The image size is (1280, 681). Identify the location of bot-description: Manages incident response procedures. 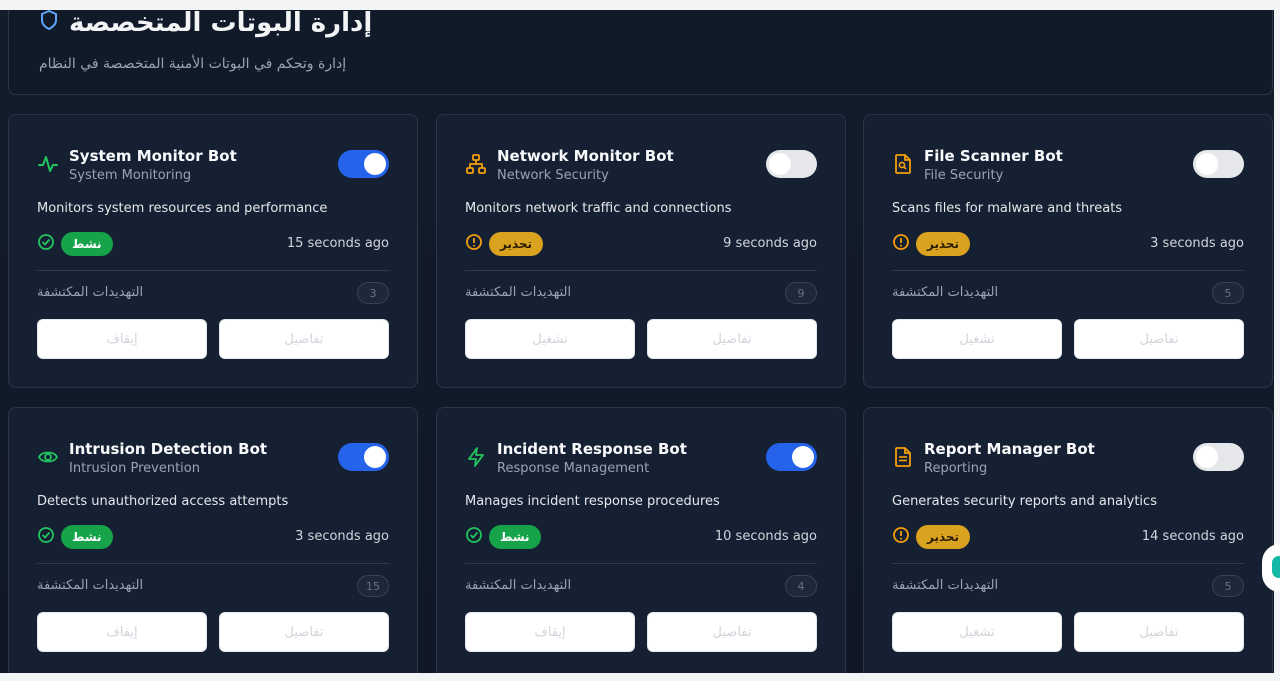
(592, 501).